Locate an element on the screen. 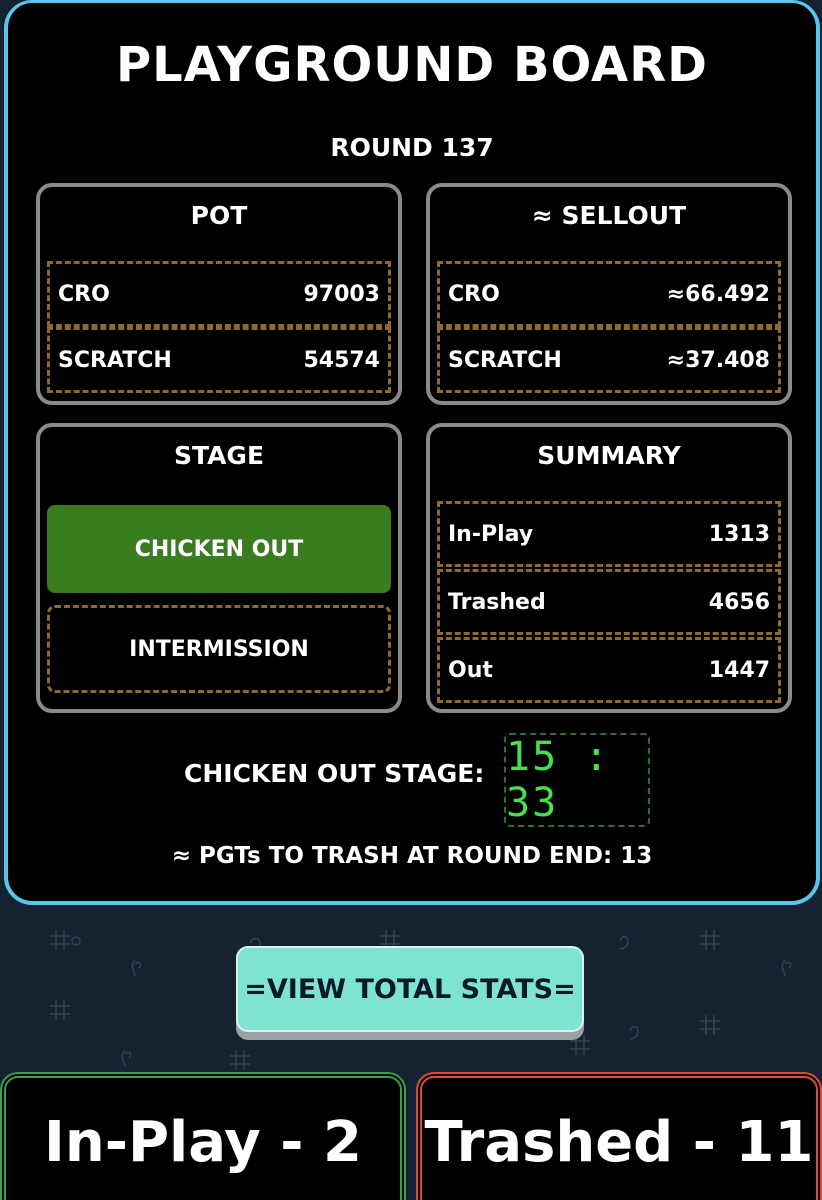  summary-row-label: In-Play is located at coordinates (491, 534).